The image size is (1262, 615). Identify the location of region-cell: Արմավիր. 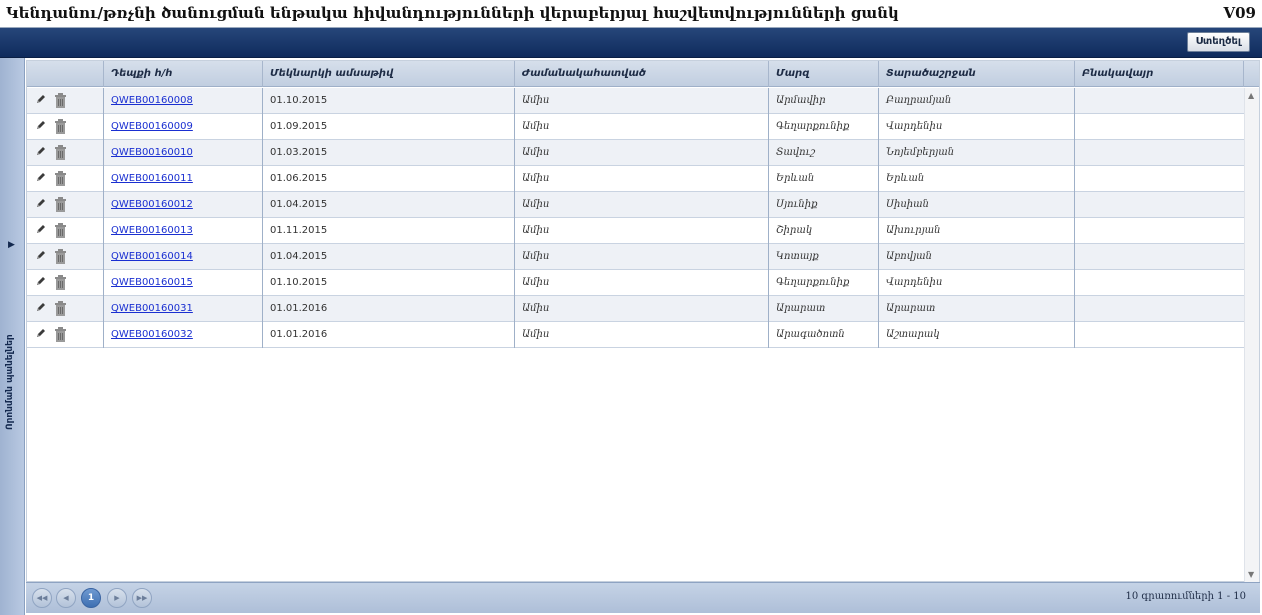
(824, 101).